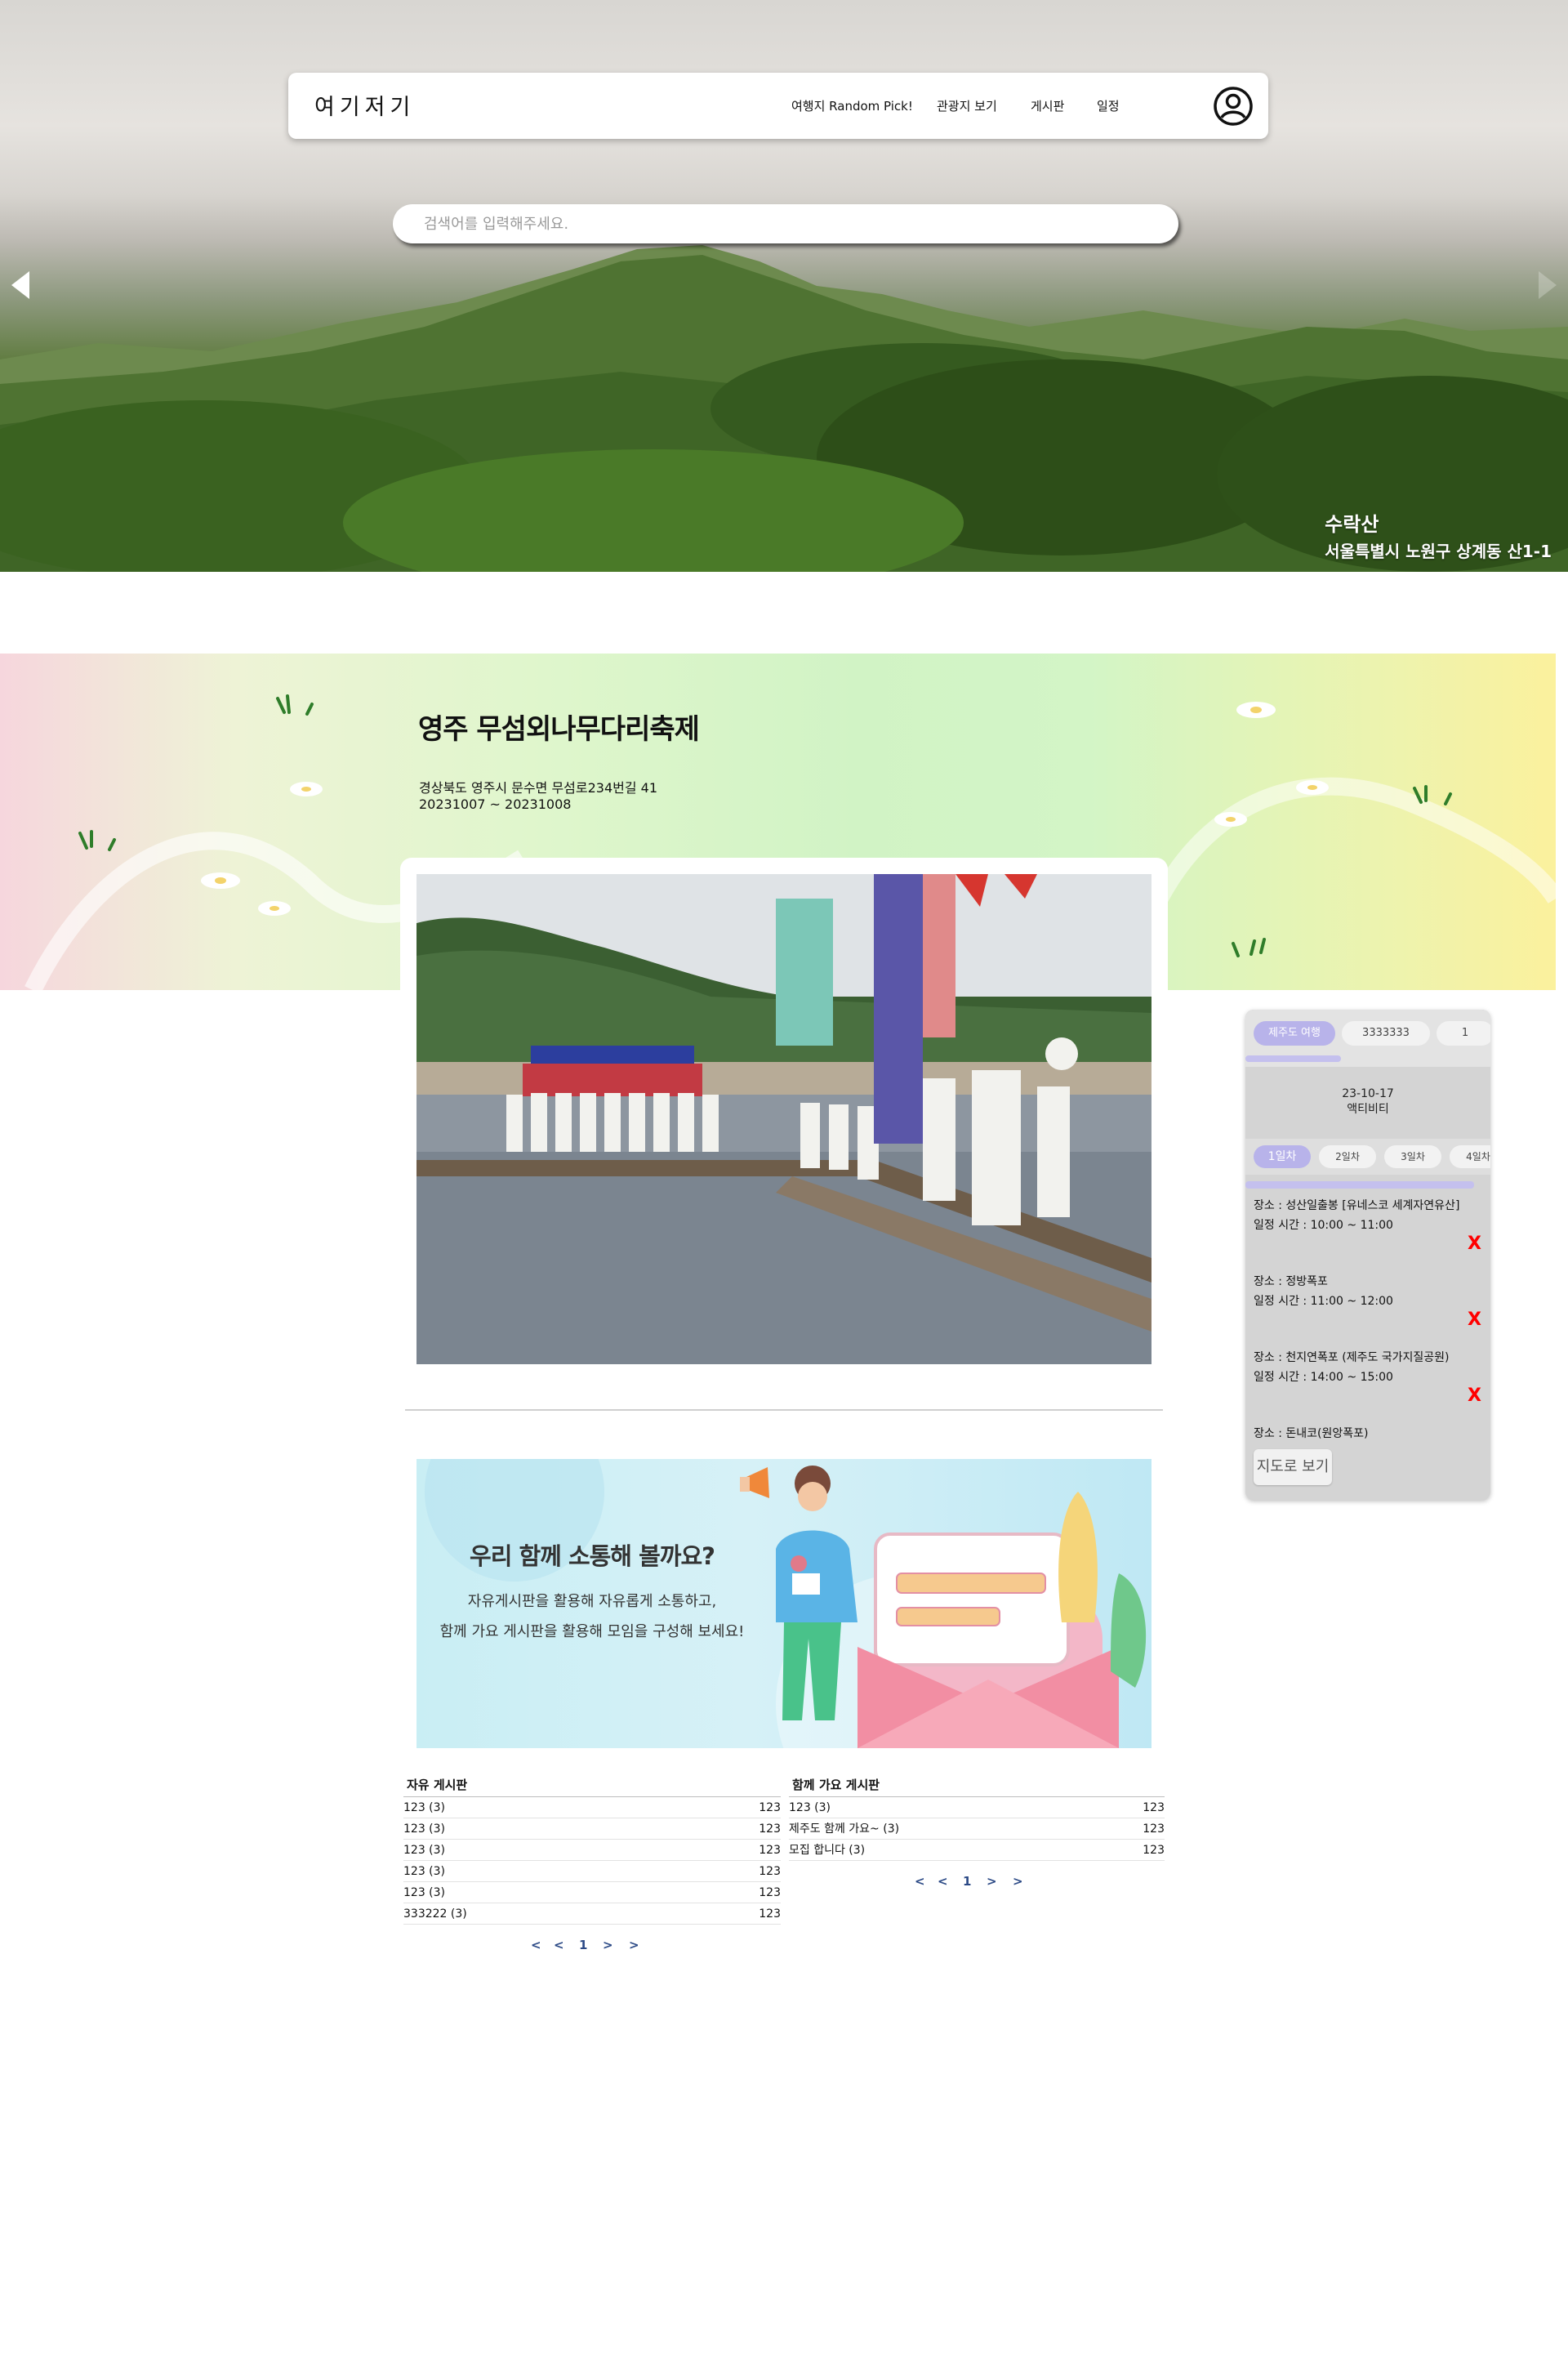 This screenshot has width=1568, height=2369. What do you see at coordinates (1412, 1156) in the screenshot?
I see `day-tab: 3일차` at bounding box center [1412, 1156].